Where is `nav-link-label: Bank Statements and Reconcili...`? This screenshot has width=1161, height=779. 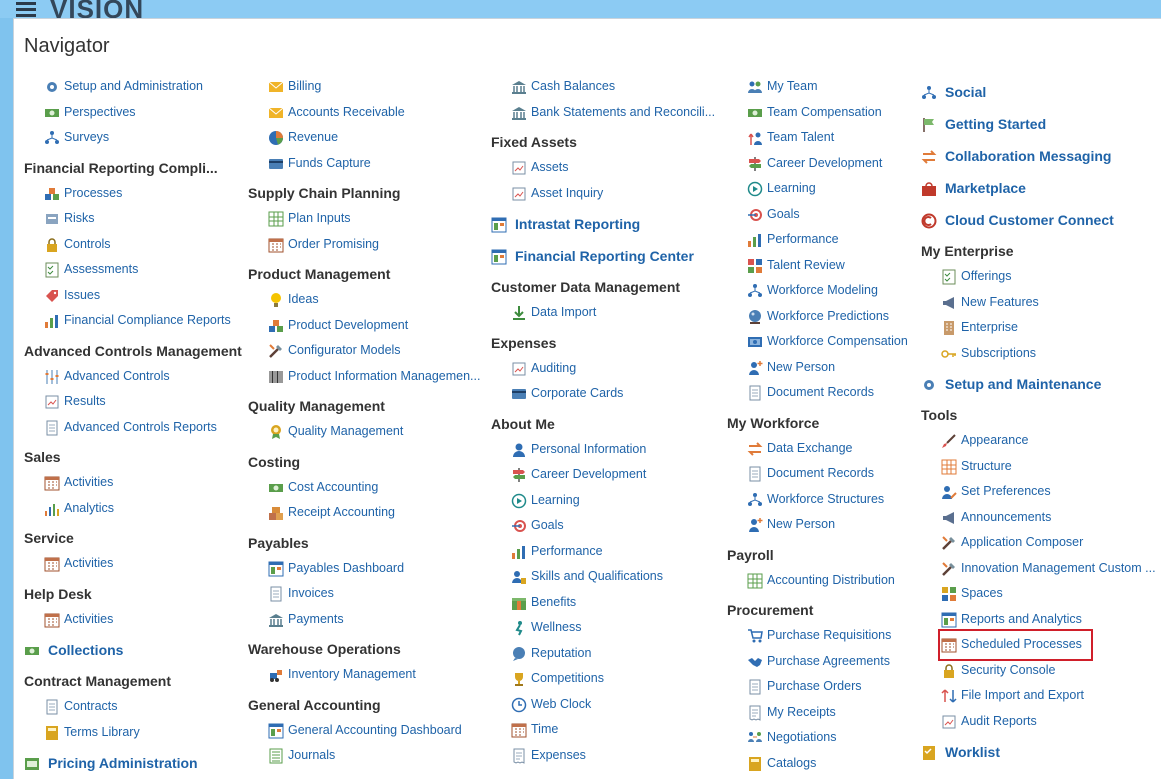 nav-link-label: Bank Statements and Reconcili... is located at coordinates (623, 111).